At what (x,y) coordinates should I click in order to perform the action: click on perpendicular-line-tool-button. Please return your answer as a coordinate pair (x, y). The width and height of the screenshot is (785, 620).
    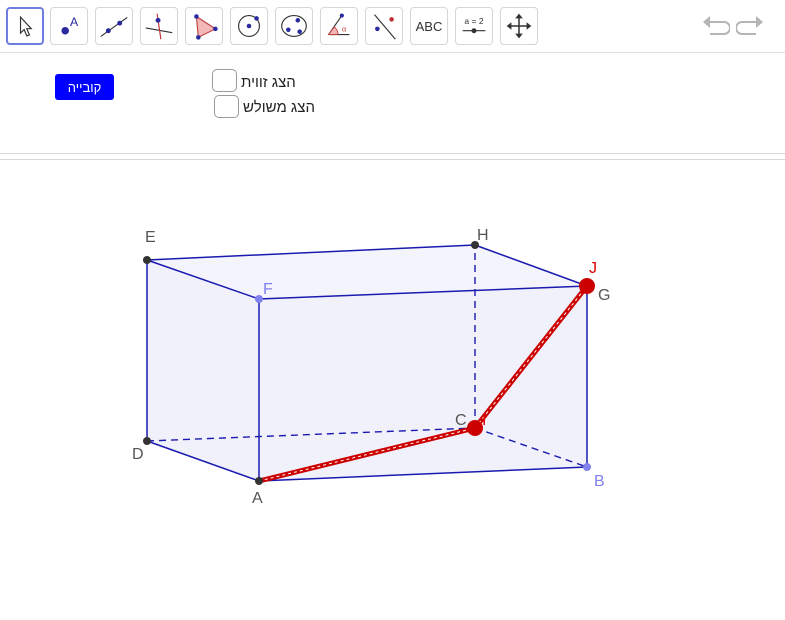
    Looking at the image, I should click on (159, 26).